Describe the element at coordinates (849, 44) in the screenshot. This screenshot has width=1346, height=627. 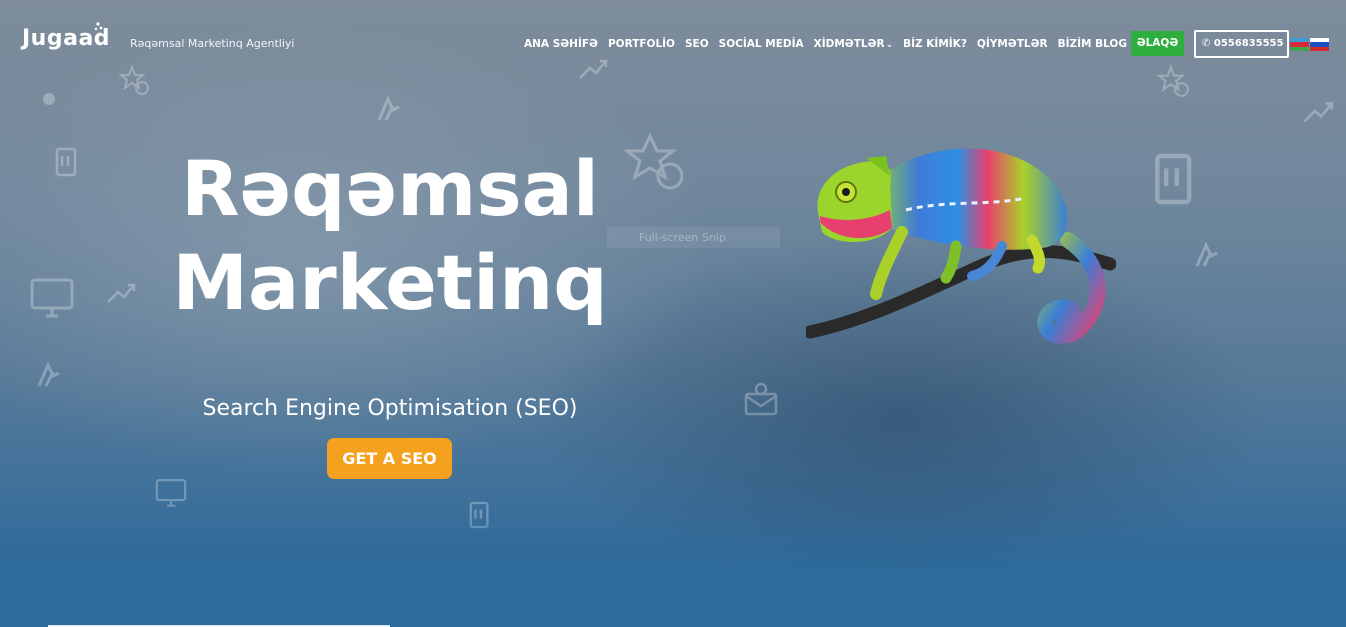
I see `nav-item-services-label: XİDMƏTLƏR` at that location.